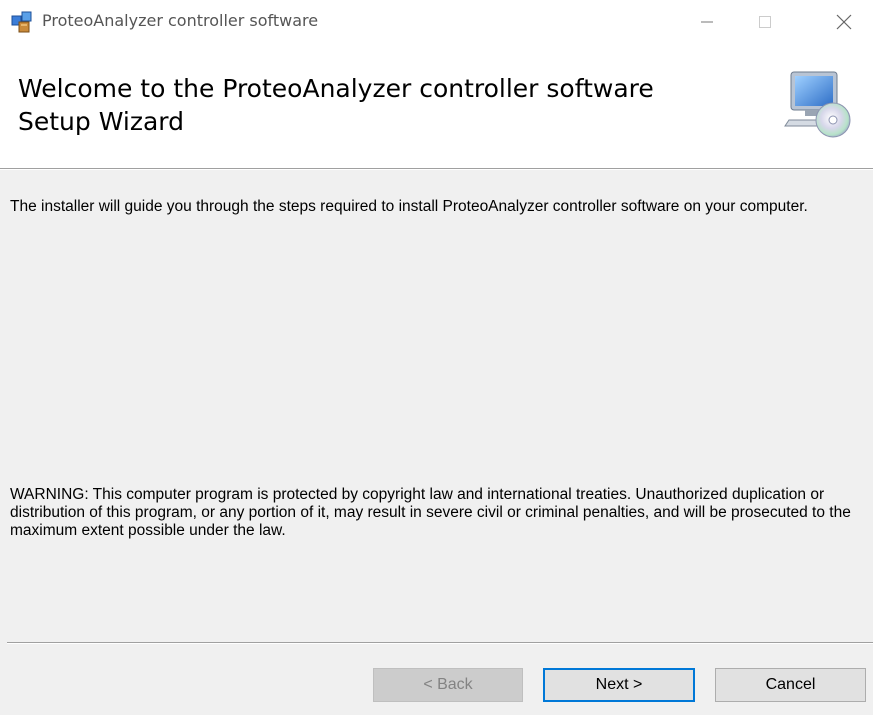 The height and width of the screenshot is (715, 873). I want to click on window-title: ProteoAnalyzer controller software, so click(180, 20).